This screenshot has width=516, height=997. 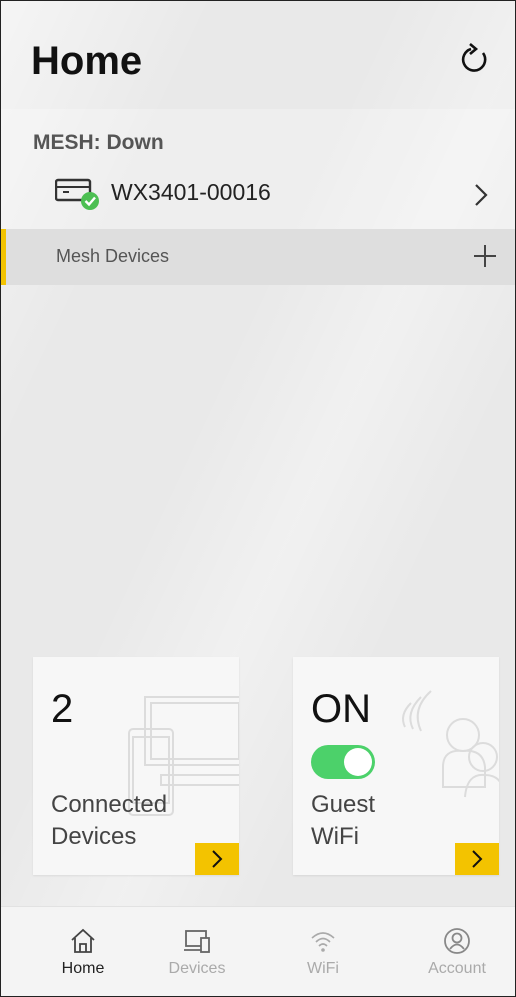 What do you see at coordinates (109, 804) in the screenshot?
I see `connected-devices-label-1: Connected` at bounding box center [109, 804].